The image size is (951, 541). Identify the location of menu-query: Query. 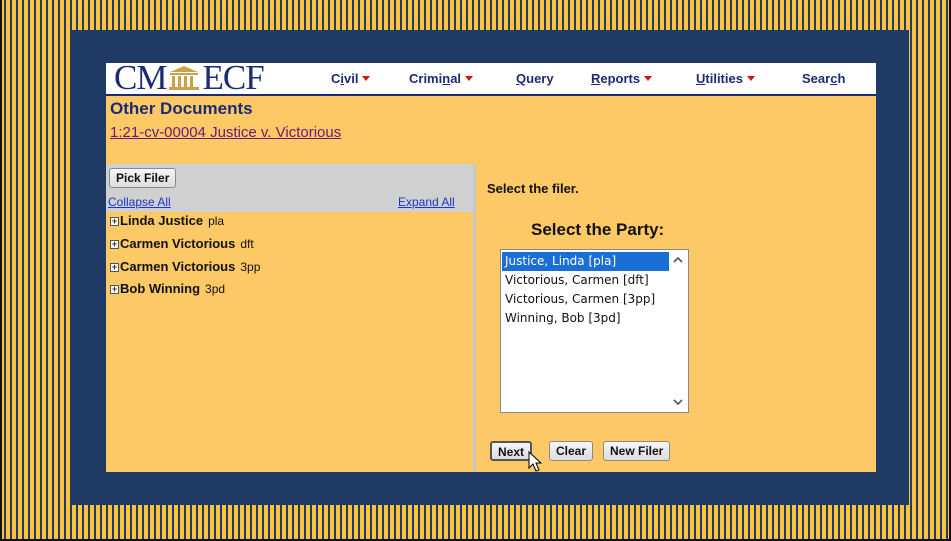
(535, 78).